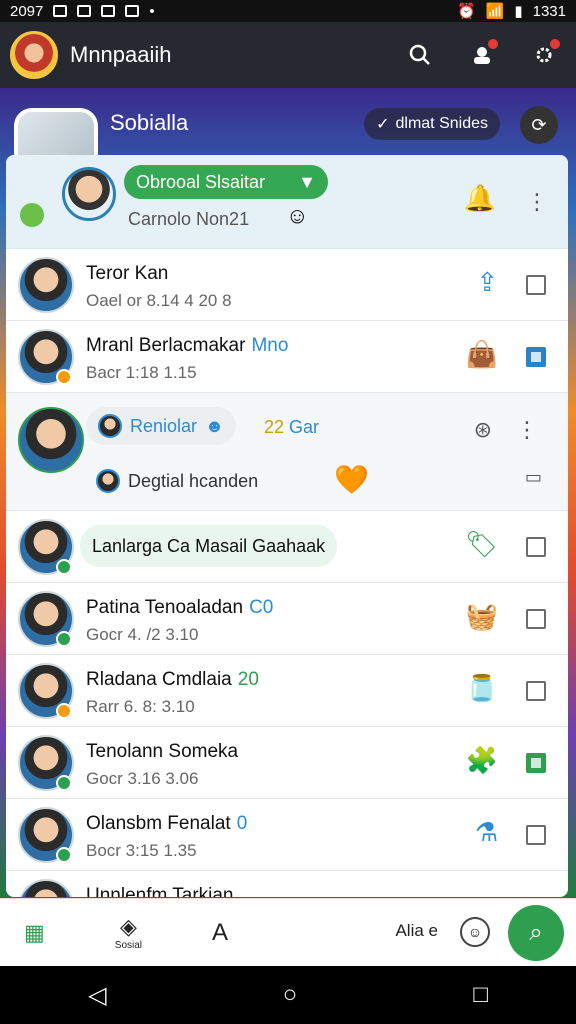 This screenshot has width=576, height=1024. Describe the element at coordinates (89, 194) in the screenshot. I see `header-avatar` at that location.